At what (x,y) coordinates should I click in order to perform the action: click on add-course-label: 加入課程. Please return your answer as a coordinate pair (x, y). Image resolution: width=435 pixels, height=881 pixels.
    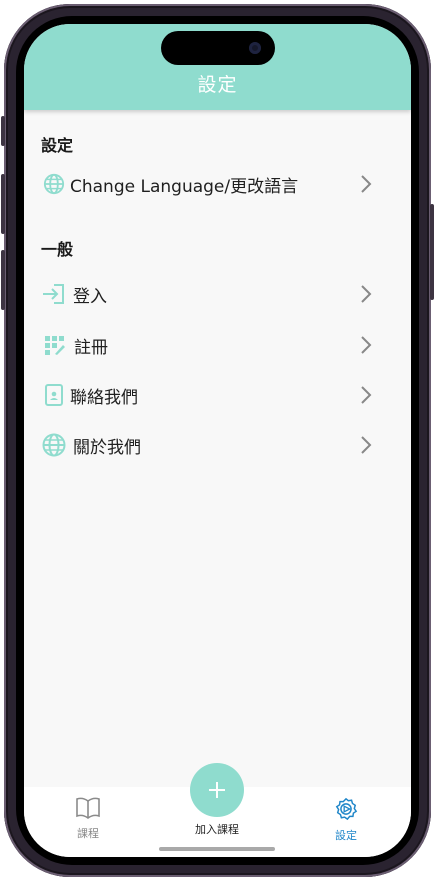
    Looking at the image, I should click on (217, 829).